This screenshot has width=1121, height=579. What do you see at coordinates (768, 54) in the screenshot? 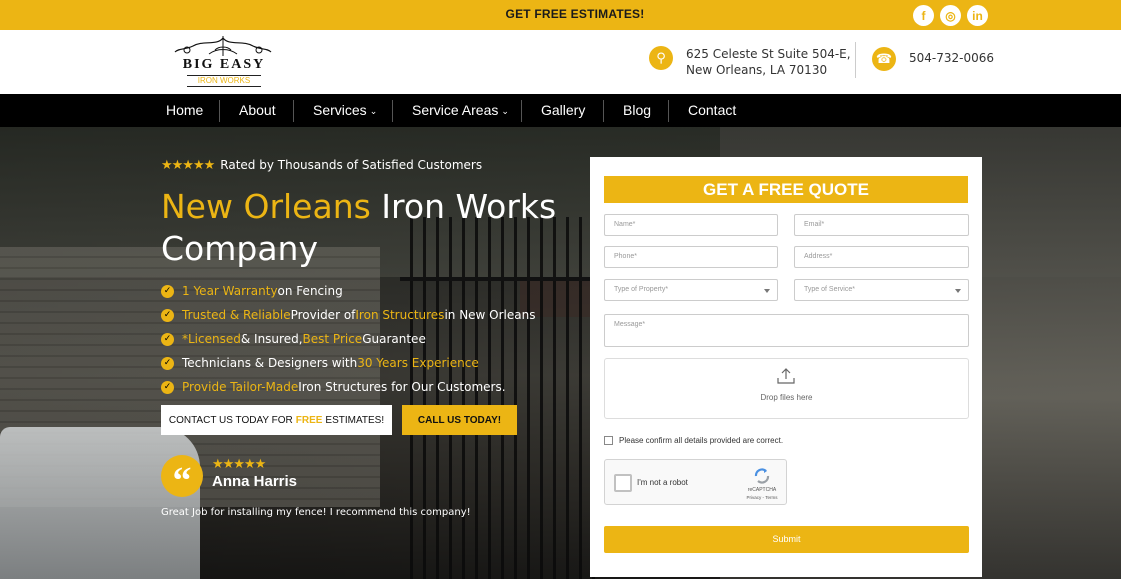
I see `address-line-1: 625 Celeste St Suite 504-E,` at bounding box center [768, 54].